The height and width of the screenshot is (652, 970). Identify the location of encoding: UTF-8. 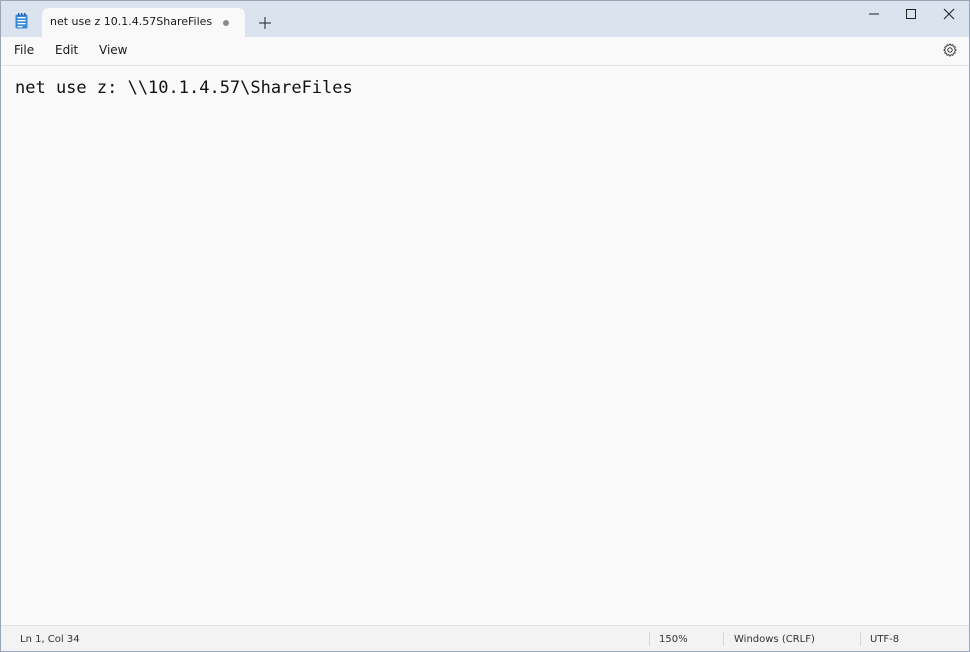
(884, 639).